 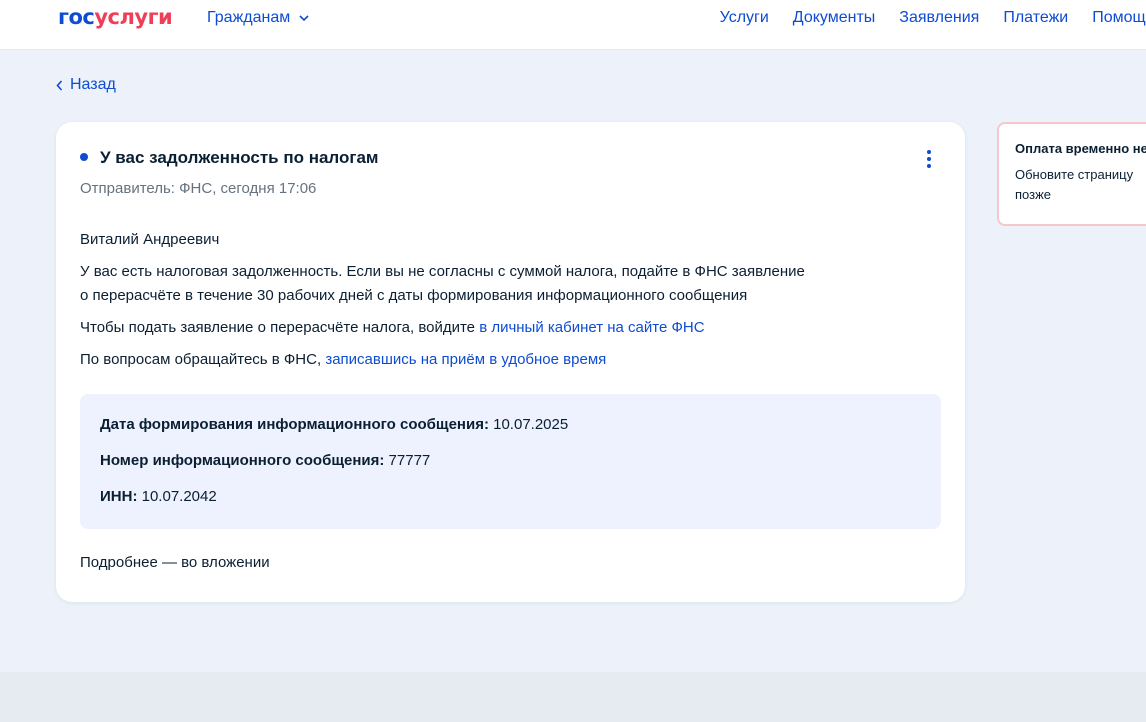 I want to click on nav-documents: Документы, so click(x=834, y=18).